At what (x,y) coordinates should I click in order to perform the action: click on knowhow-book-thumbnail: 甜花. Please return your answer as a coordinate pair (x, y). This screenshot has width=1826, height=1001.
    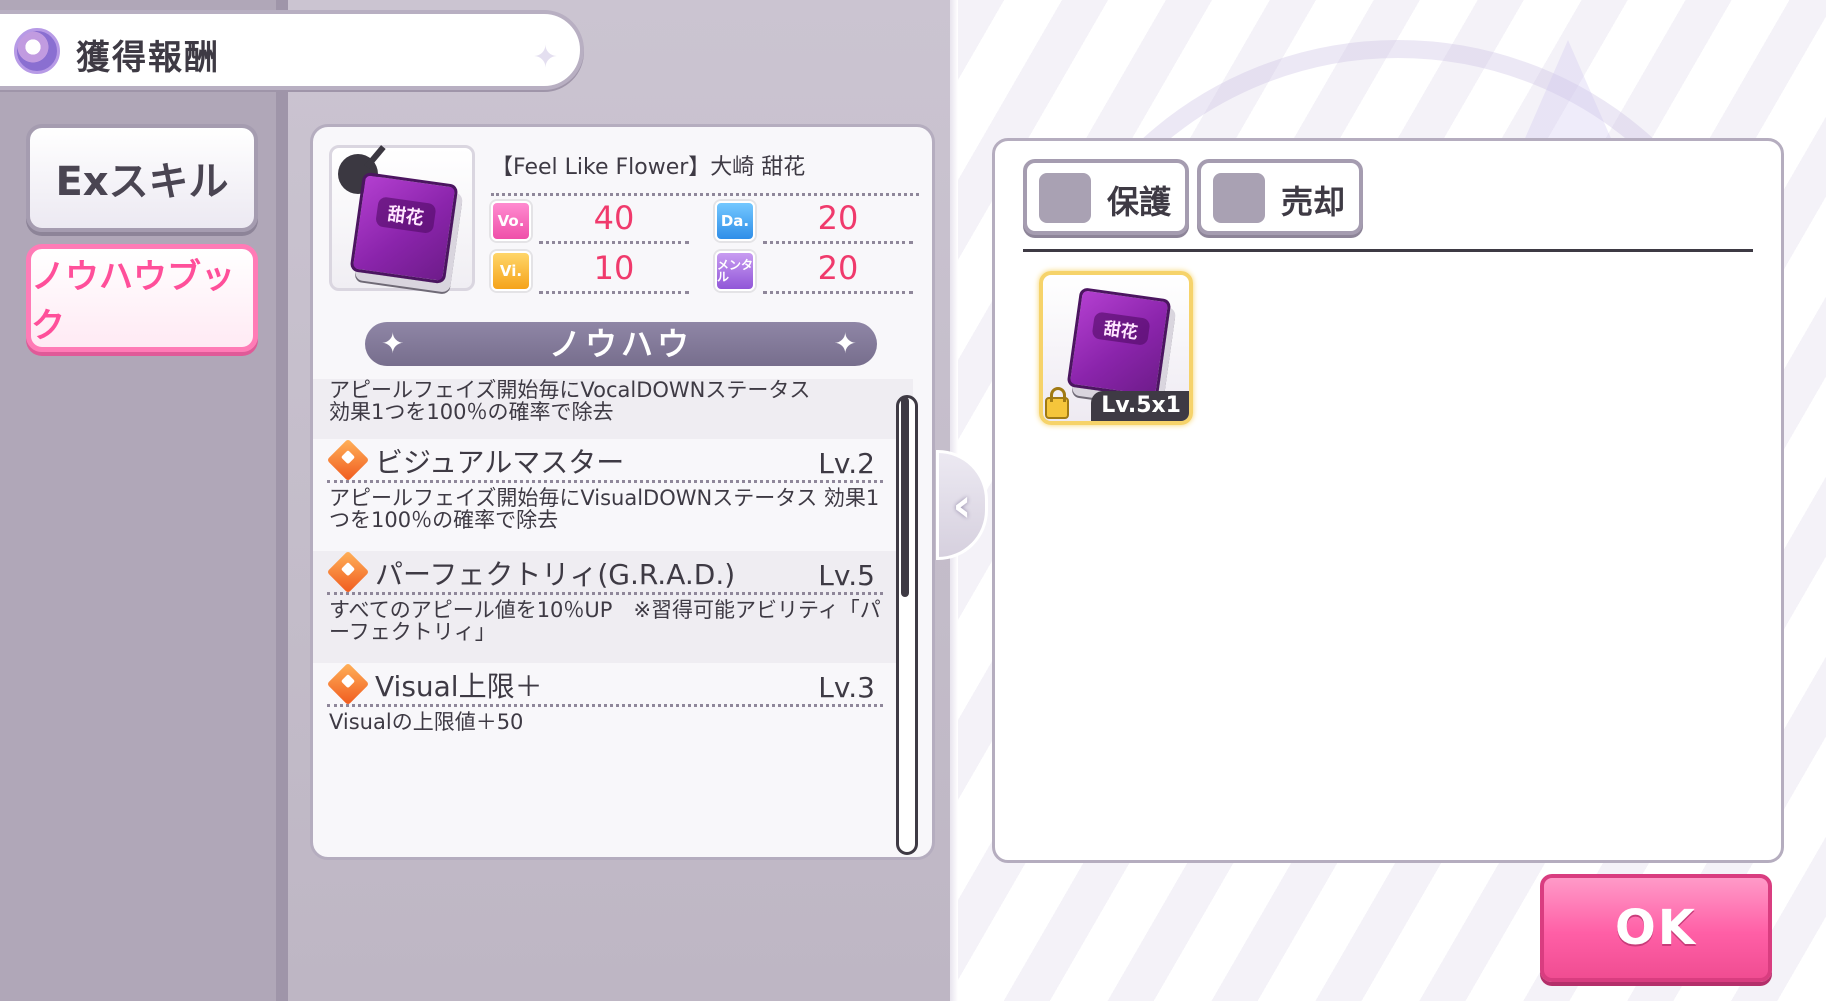
    Looking at the image, I should click on (402, 218).